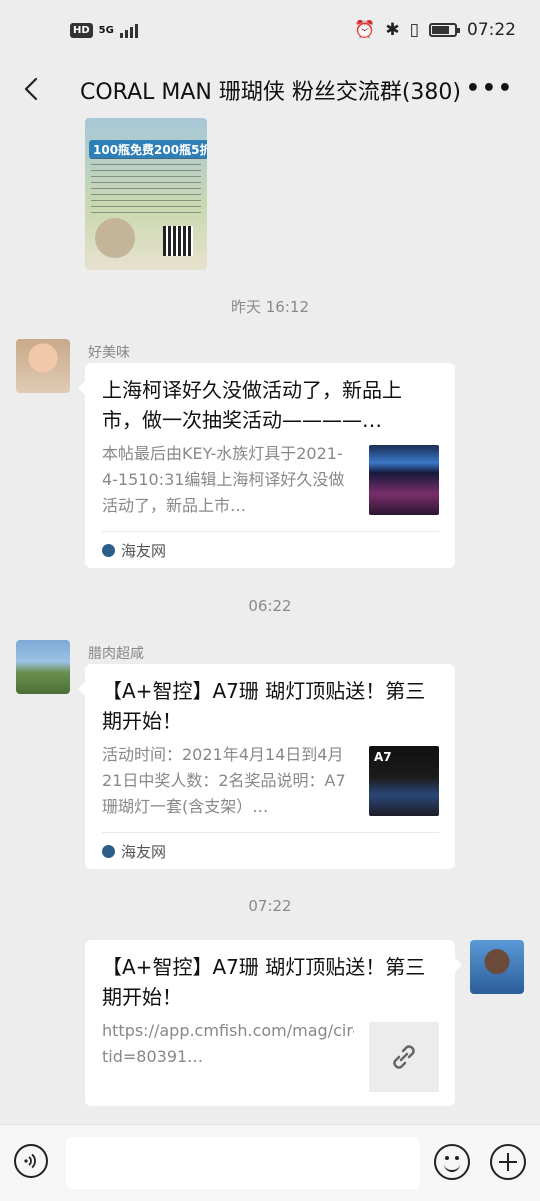  What do you see at coordinates (392, 30) in the screenshot?
I see `bluetooth-icon: ✱` at bounding box center [392, 30].